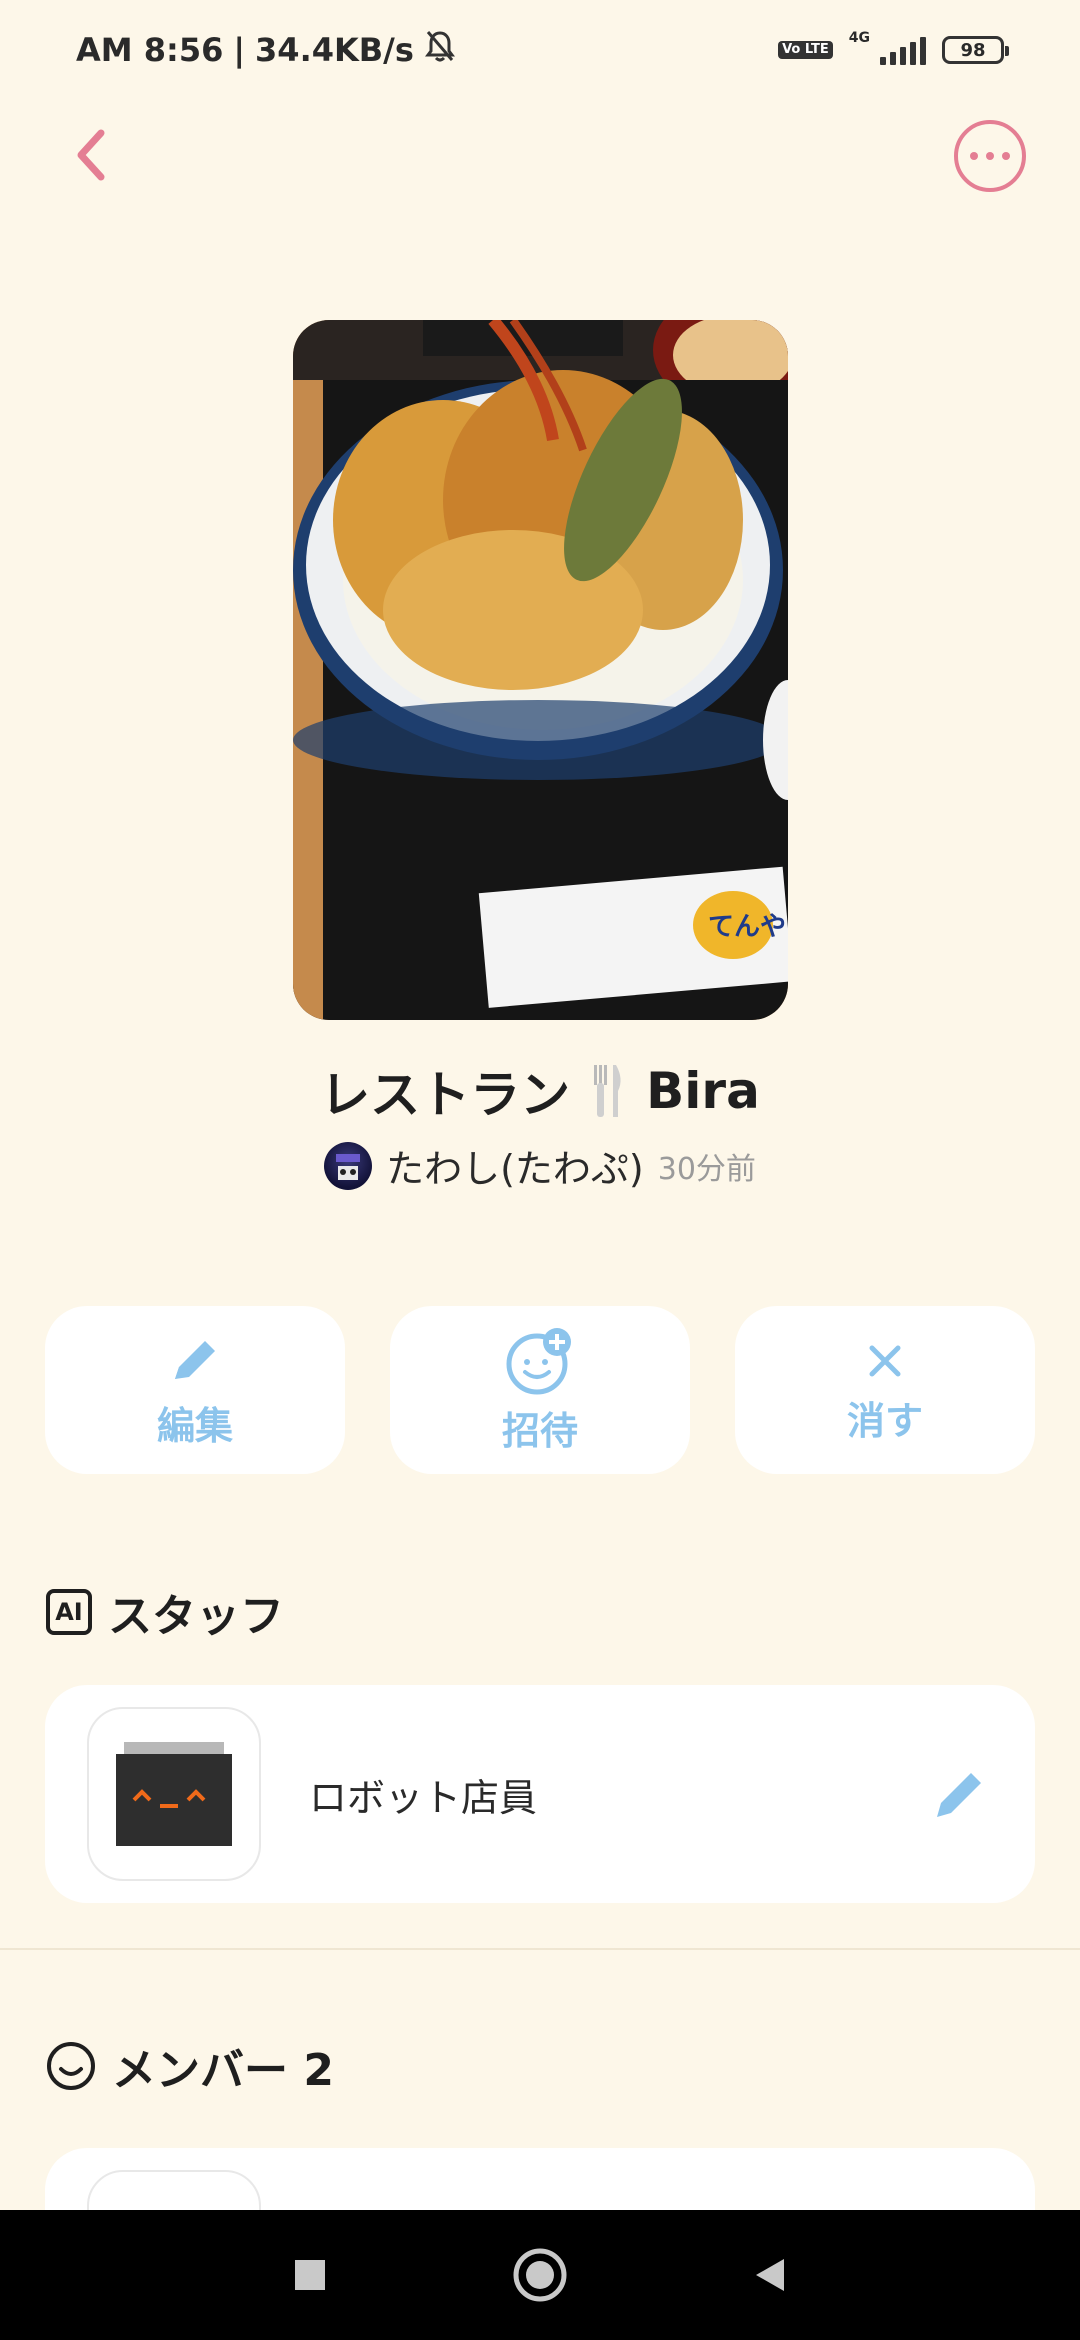  Describe the element at coordinates (196, 1616) in the screenshot. I see `staff-section-title: スタッフ` at that location.